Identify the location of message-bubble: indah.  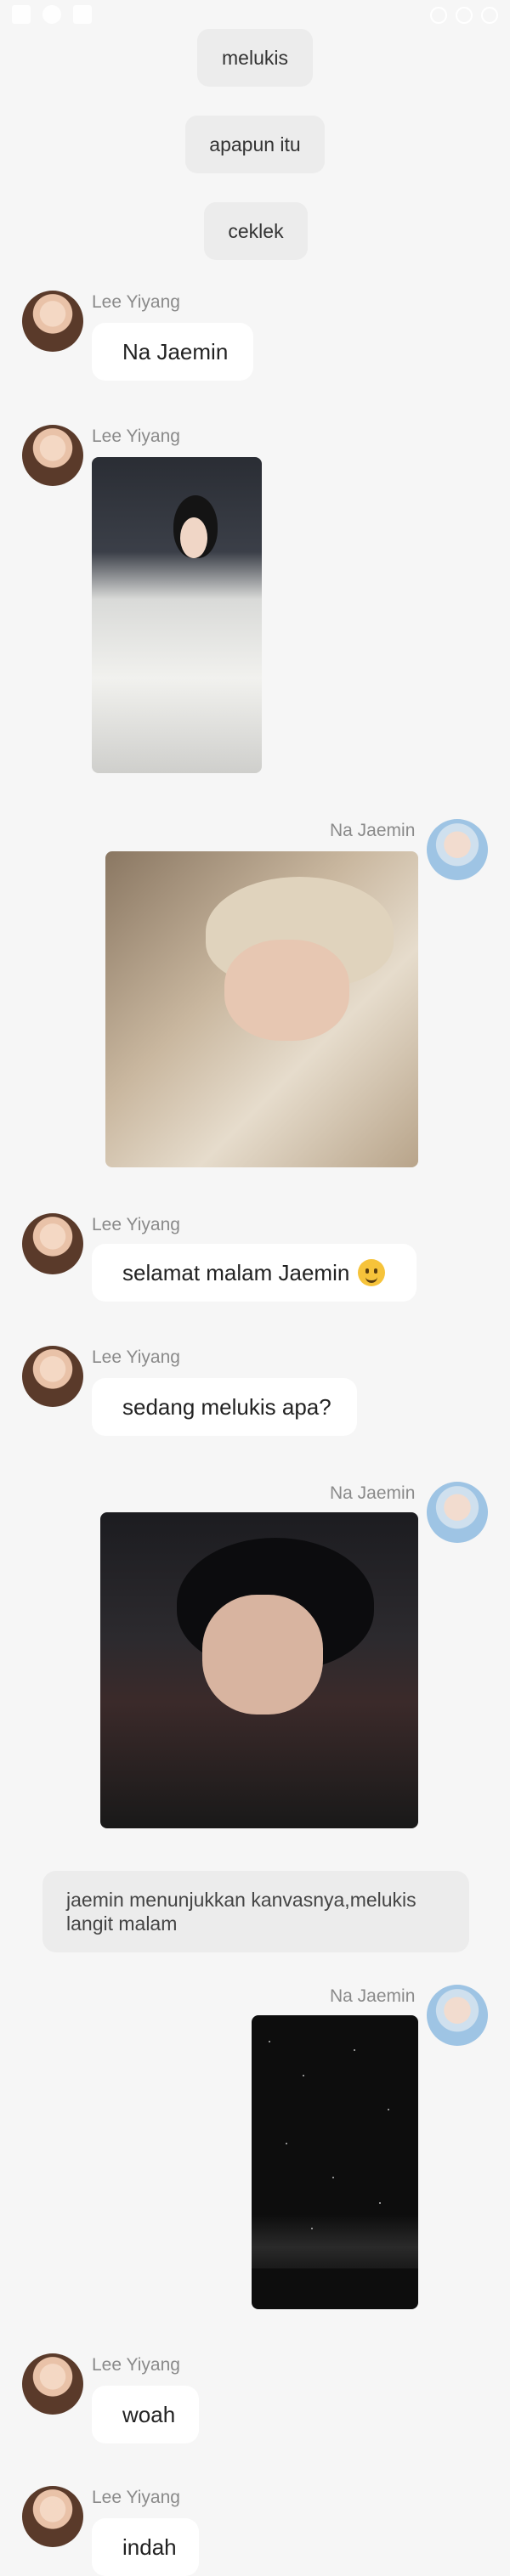
(145, 2547).